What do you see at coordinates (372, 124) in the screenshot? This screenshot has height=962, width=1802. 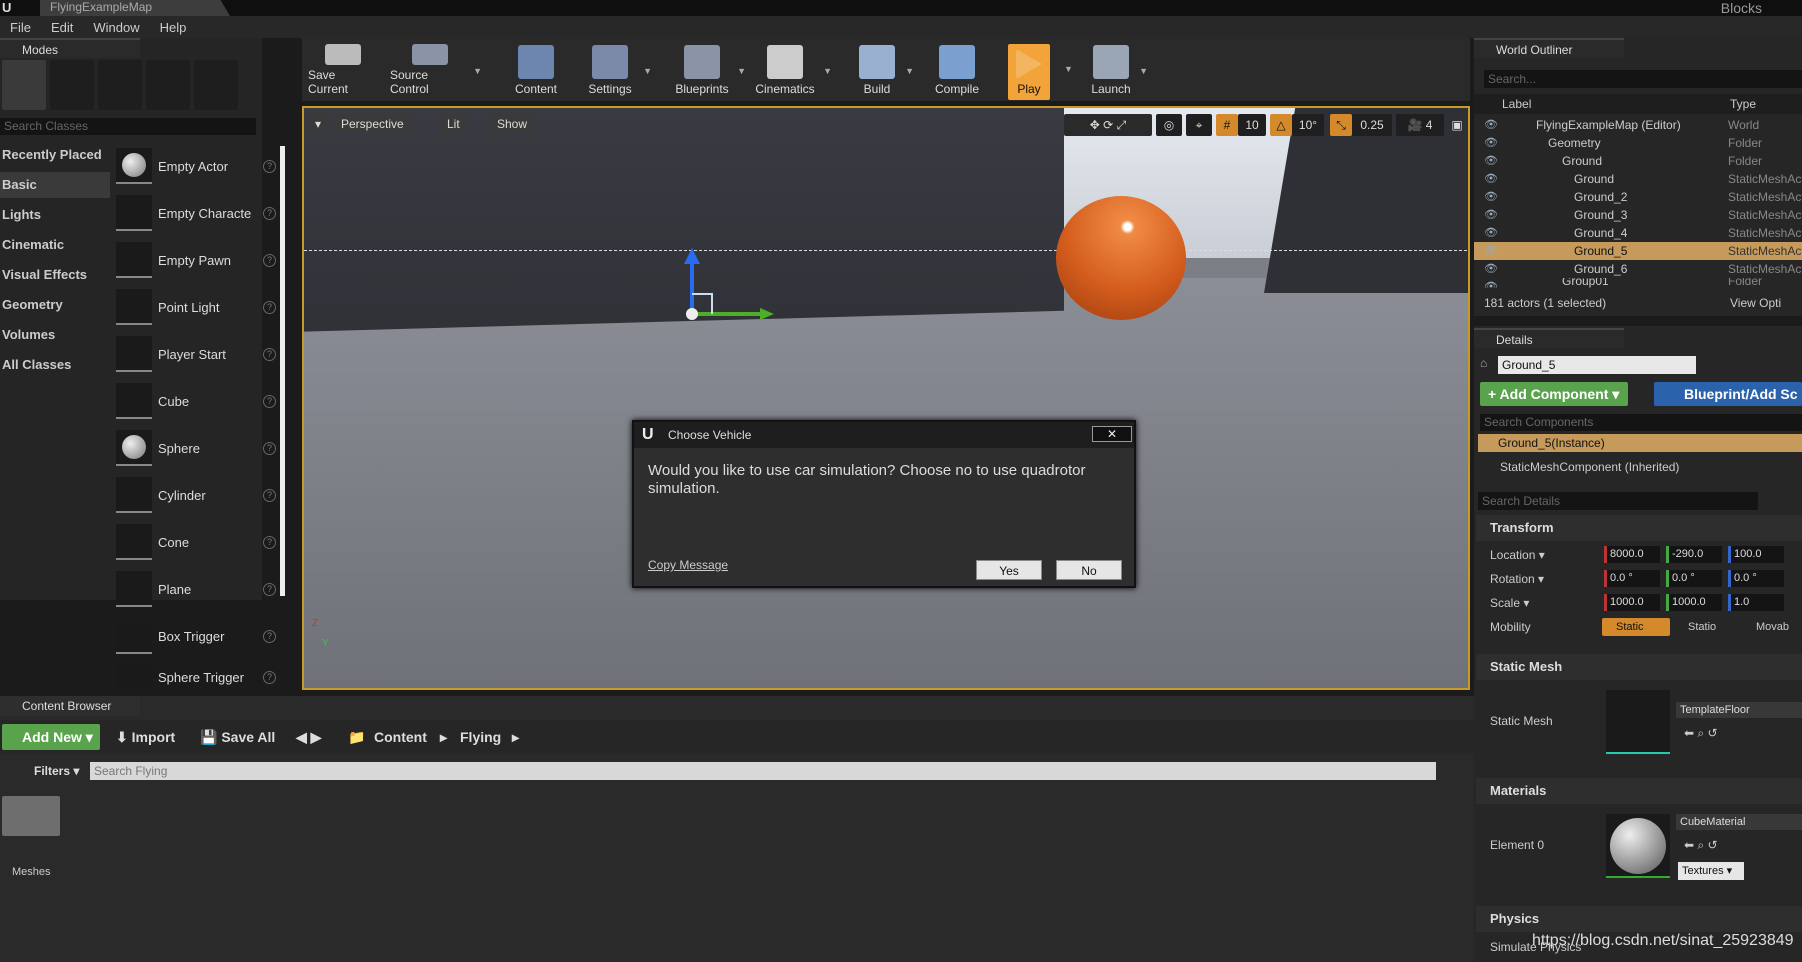 I see `perspective-button: Perspective` at bounding box center [372, 124].